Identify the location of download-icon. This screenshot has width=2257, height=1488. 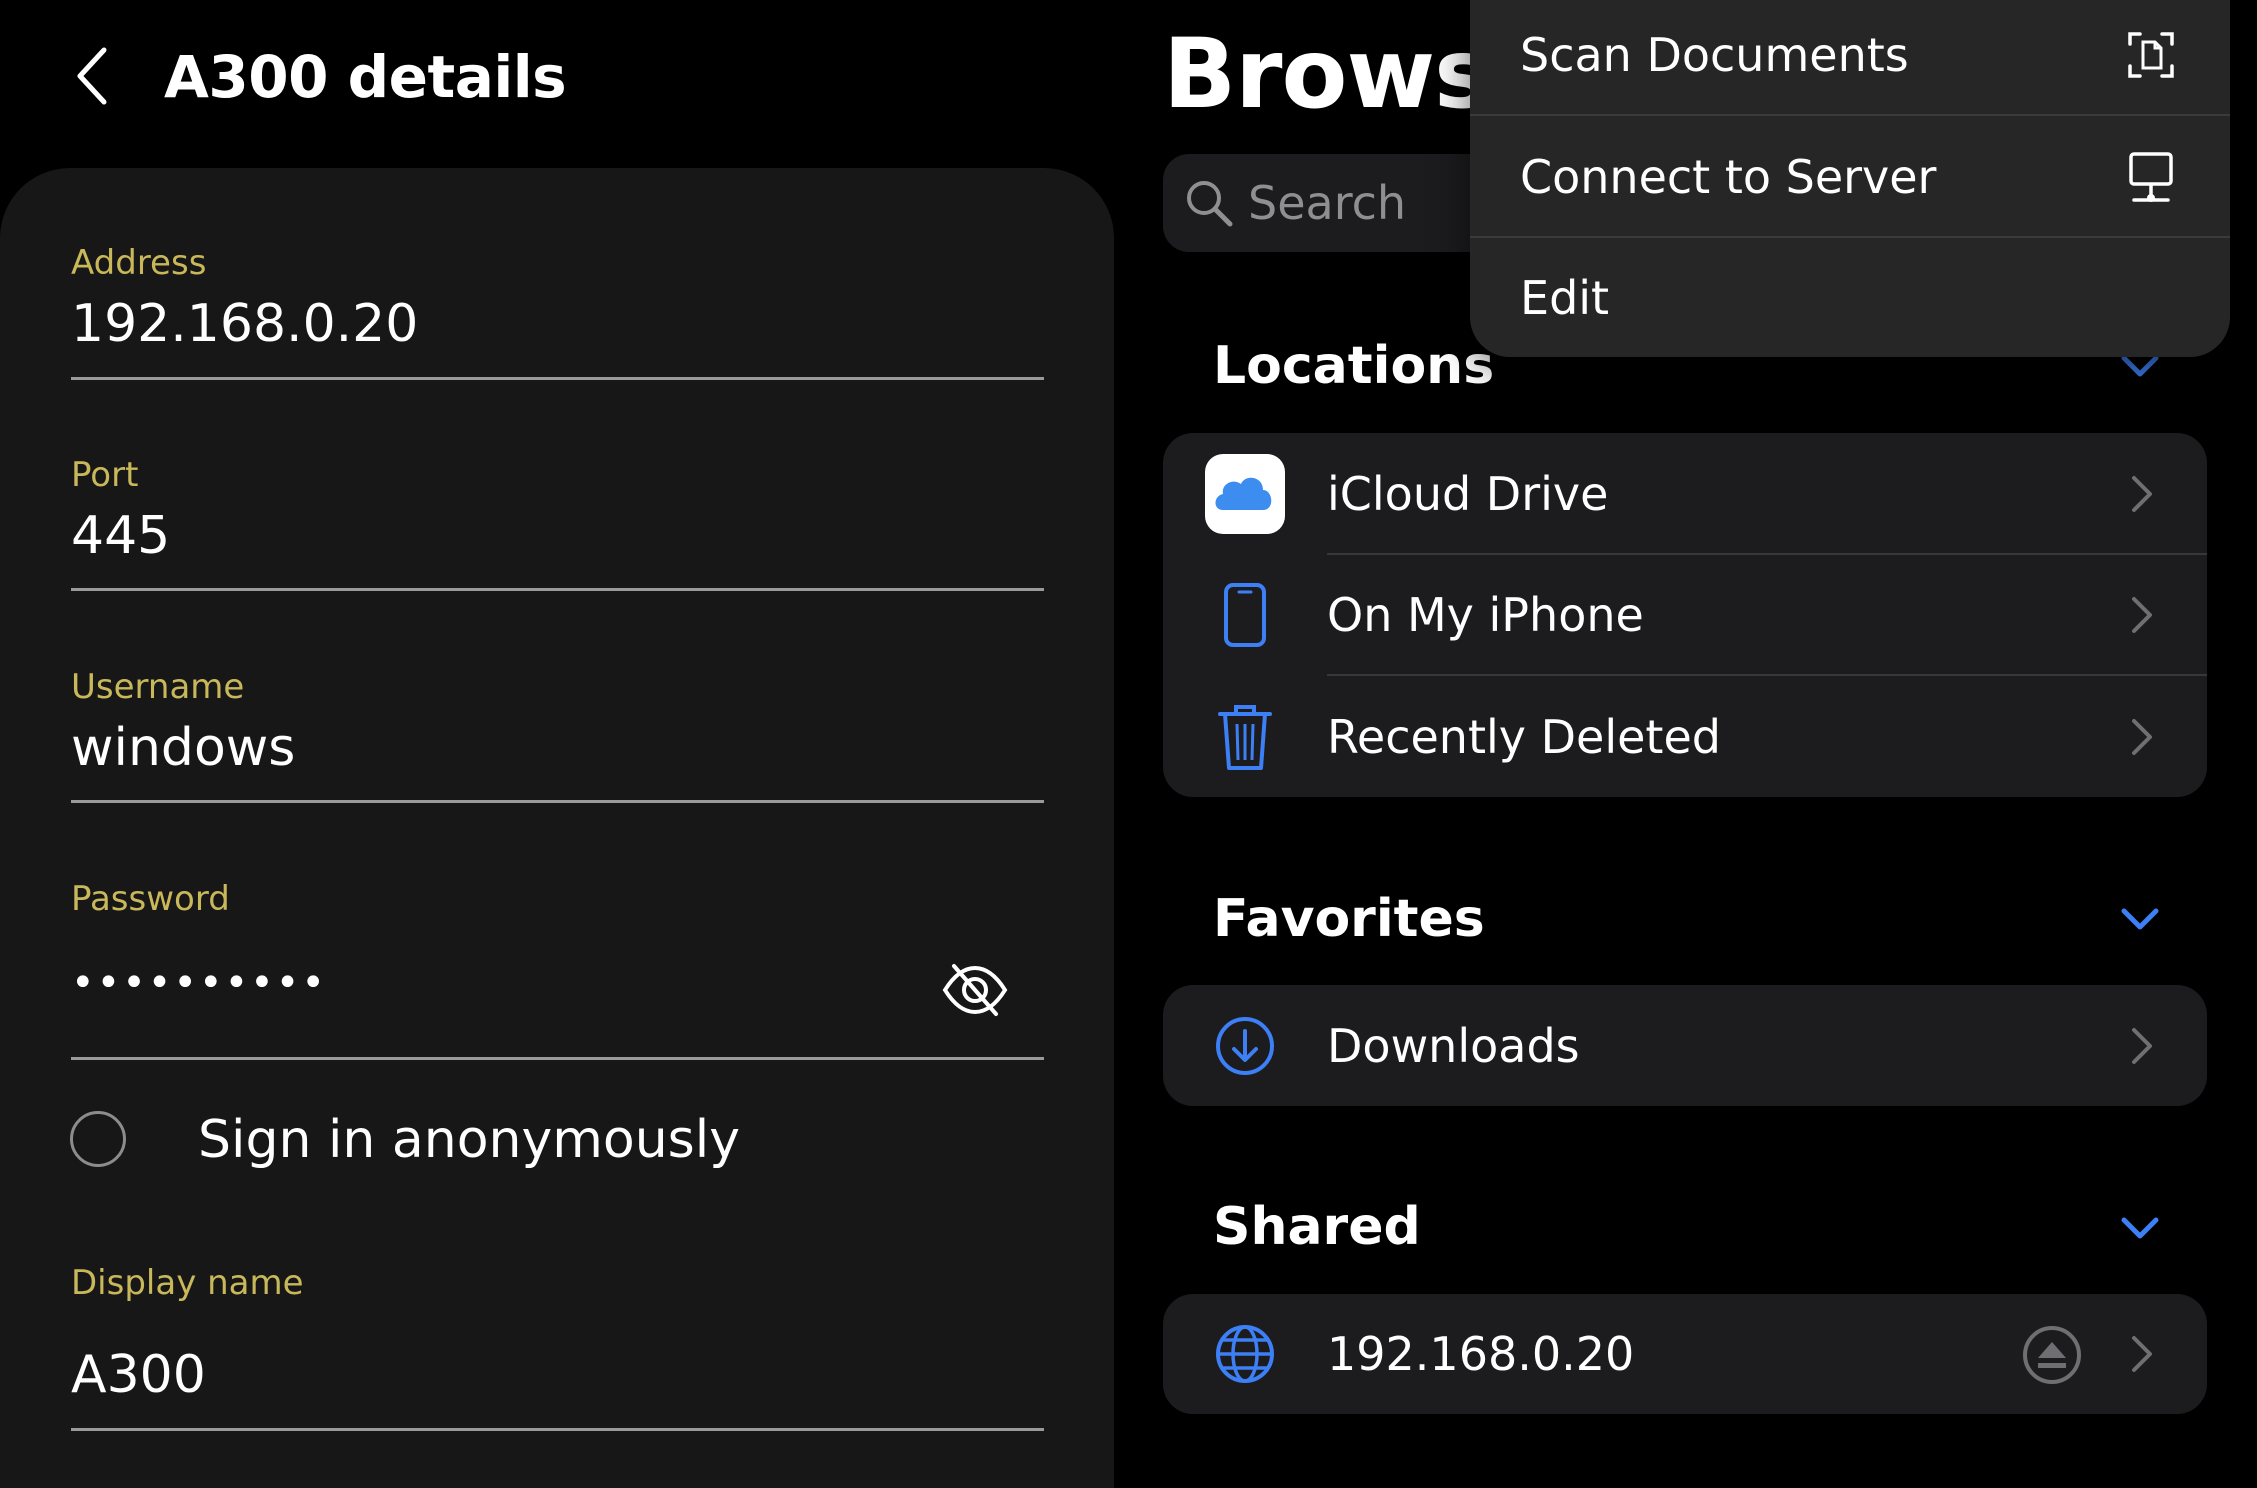
(1245, 1046).